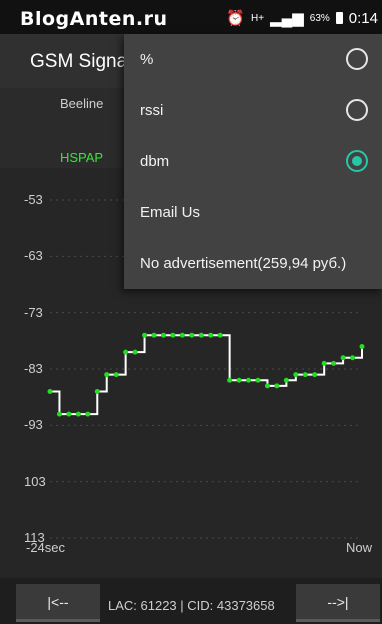  What do you see at coordinates (33, 425) in the screenshot?
I see `y-tick-label: -93` at bounding box center [33, 425].